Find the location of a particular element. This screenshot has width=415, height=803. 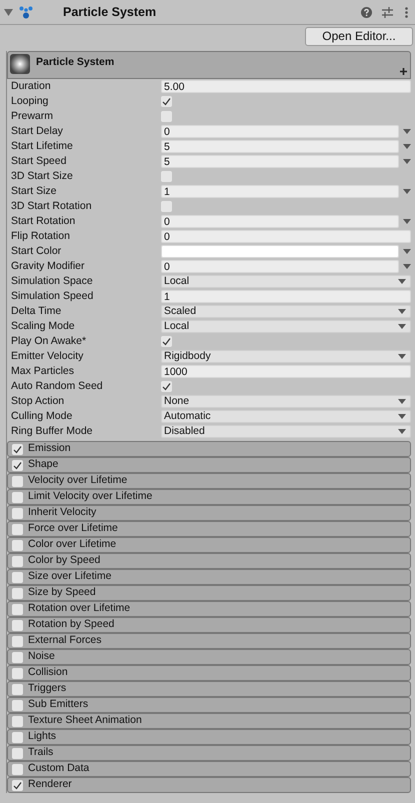

module-header: Force over Lifetime is located at coordinates (209, 529).